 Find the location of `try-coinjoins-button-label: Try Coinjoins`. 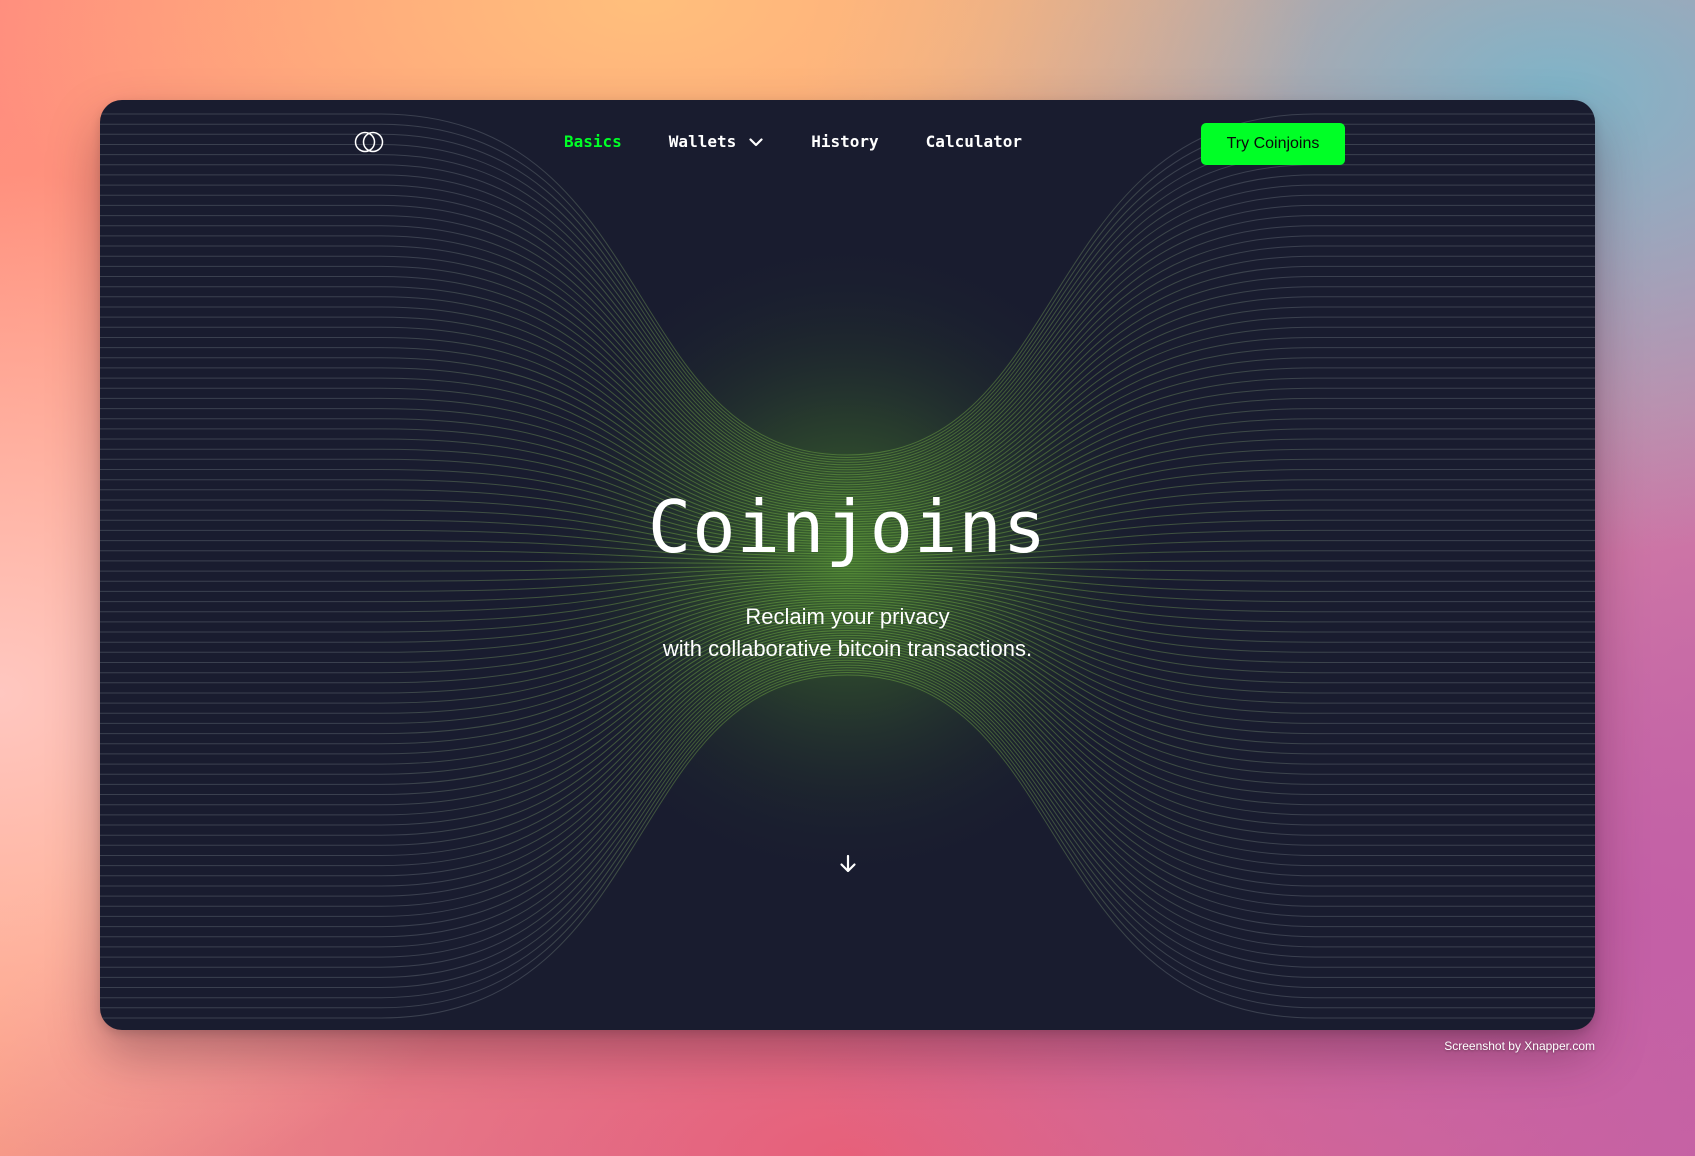

try-coinjoins-button-label: Try Coinjoins is located at coordinates (1273, 143).